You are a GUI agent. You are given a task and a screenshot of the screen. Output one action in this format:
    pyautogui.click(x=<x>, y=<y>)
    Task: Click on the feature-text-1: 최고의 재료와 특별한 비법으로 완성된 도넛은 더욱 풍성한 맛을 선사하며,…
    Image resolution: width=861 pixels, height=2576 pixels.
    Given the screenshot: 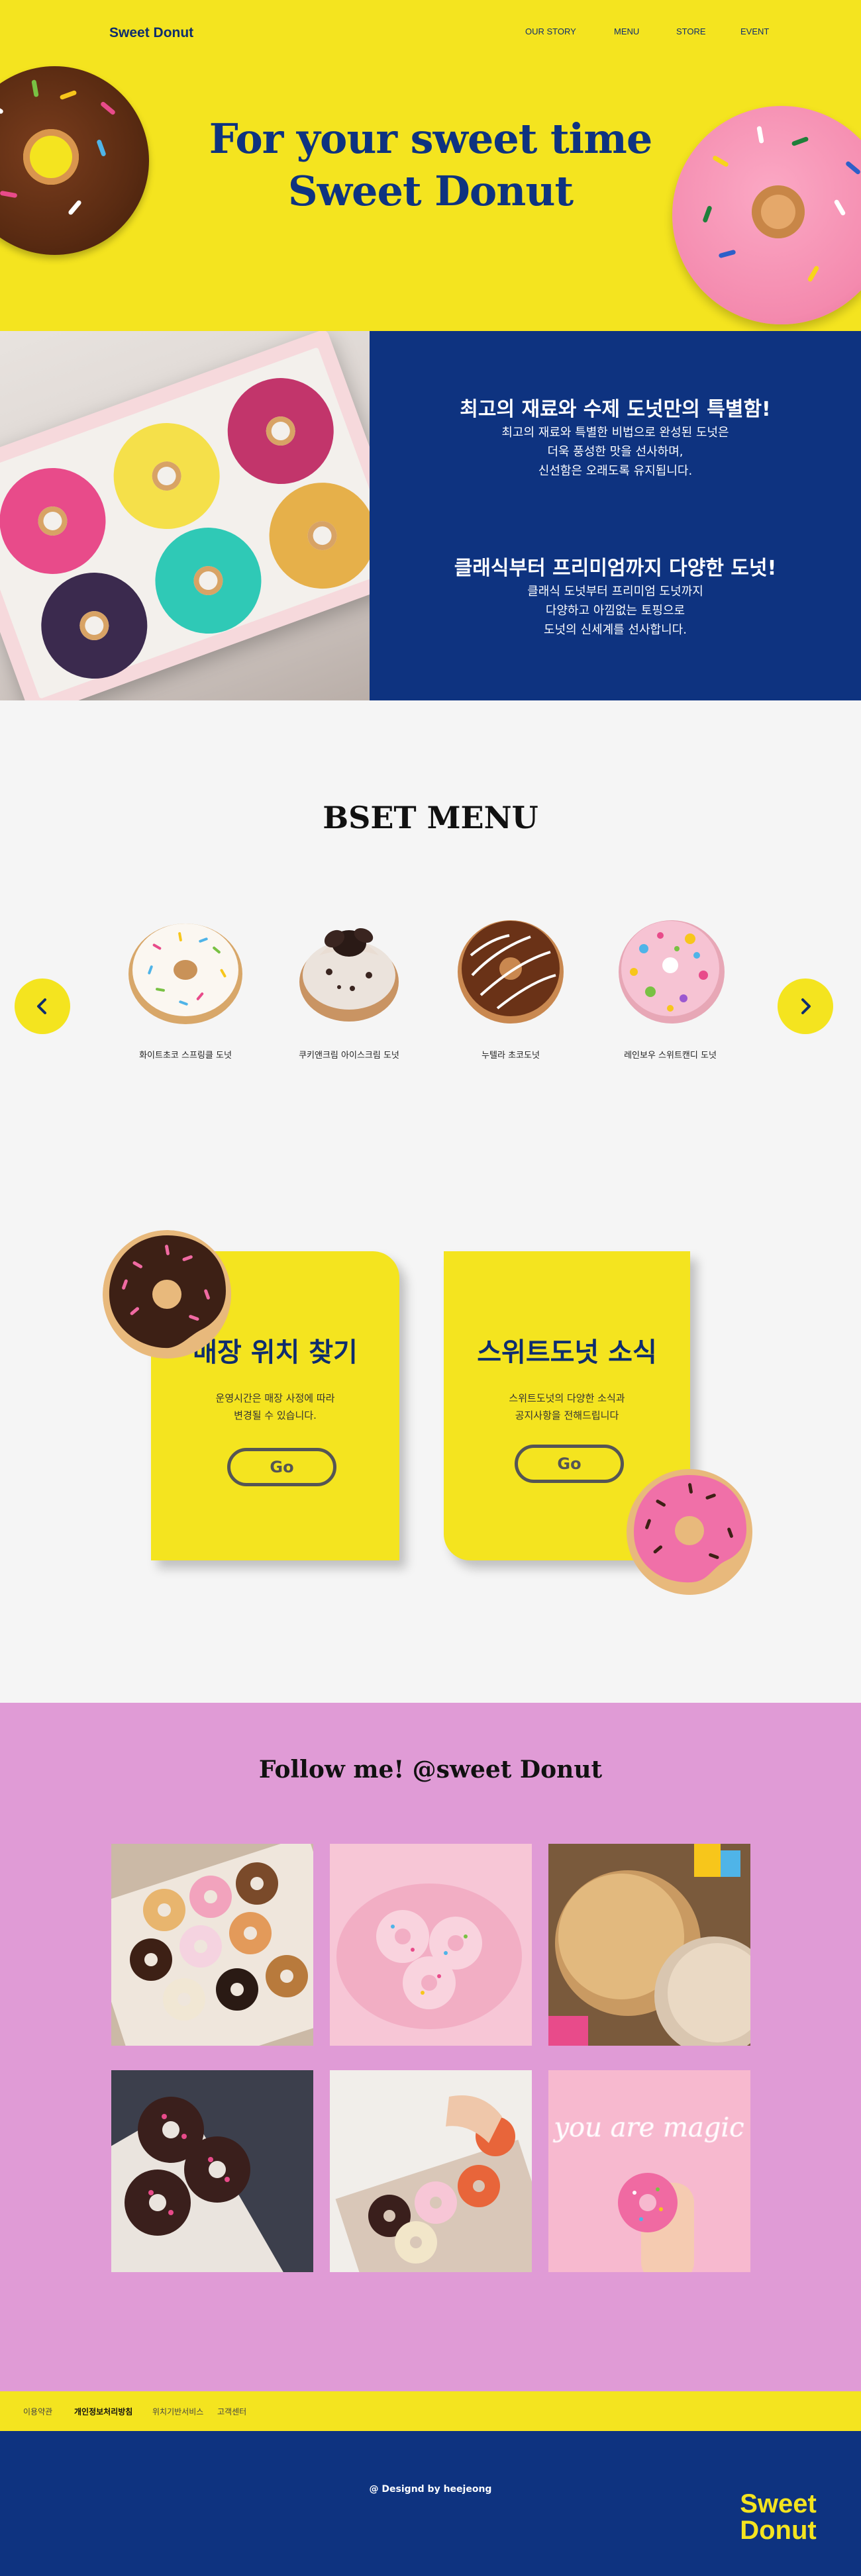 What is the action you would take?
    pyautogui.click(x=615, y=452)
    